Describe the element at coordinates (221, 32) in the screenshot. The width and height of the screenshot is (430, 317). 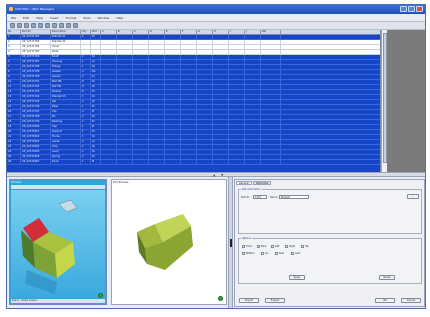
I see `column-header: H` at that location.